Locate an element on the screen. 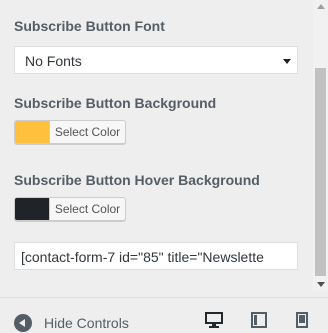 This screenshot has height=333, width=328. font-select: No Fonts is located at coordinates (156, 60).